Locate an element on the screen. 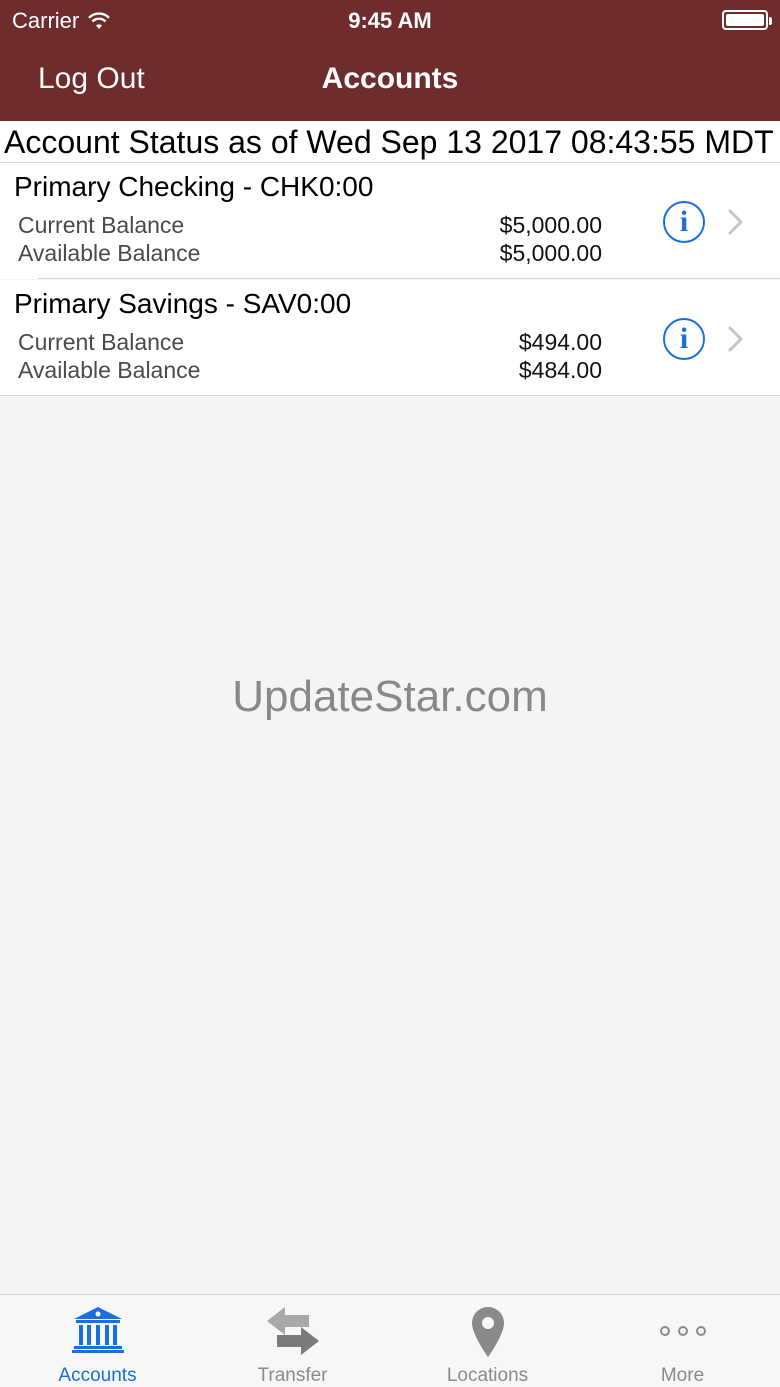  account-name: Primary Checking - CHK0:00 is located at coordinates (194, 186).